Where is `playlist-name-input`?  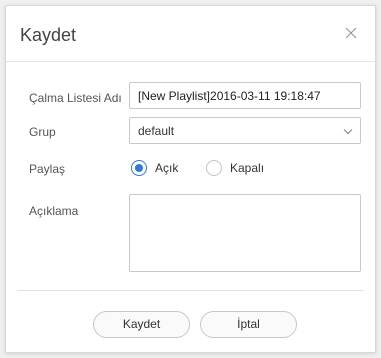
playlist-name-input is located at coordinates (245, 95).